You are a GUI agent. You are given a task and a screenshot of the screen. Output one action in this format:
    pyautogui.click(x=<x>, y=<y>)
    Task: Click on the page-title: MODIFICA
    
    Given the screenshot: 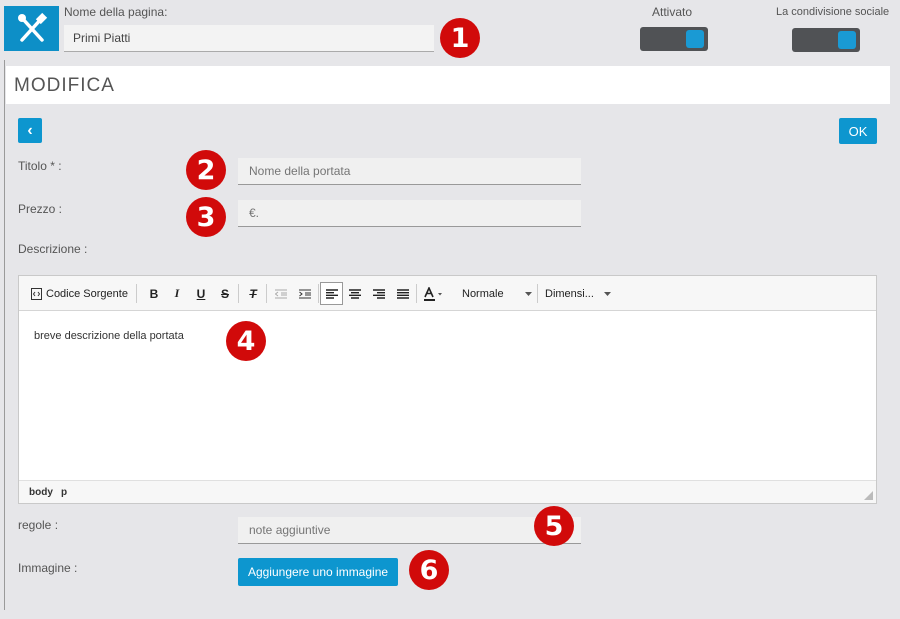 What is the action you would take?
    pyautogui.click(x=64, y=85)
    